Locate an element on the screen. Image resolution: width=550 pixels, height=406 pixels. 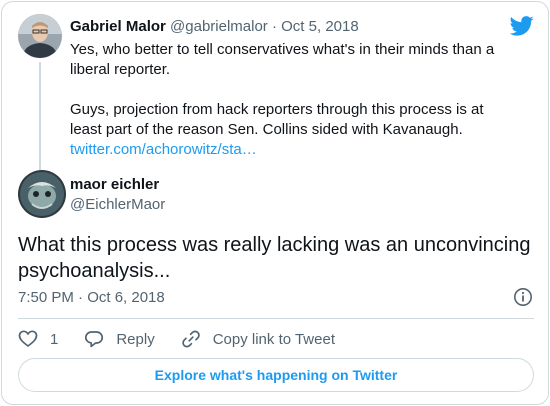
reply-author-avatar is located at coordinates (42, 194).